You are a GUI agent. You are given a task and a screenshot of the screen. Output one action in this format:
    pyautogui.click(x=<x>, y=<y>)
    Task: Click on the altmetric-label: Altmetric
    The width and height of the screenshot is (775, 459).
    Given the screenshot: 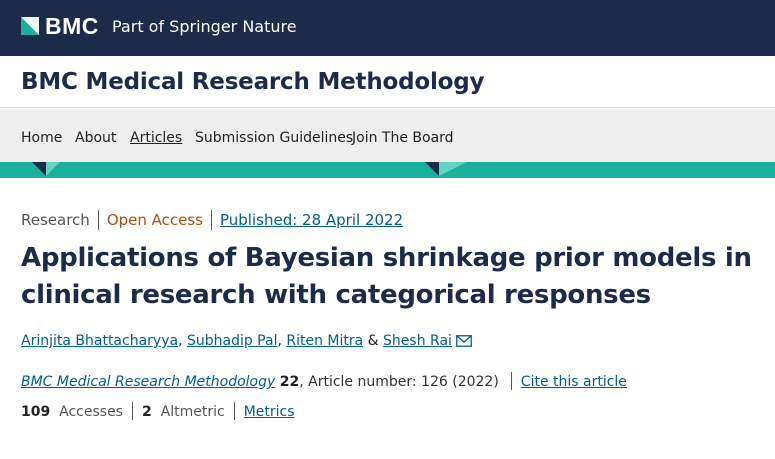 What is the action you would take?
    pyautogui.click(x=192, y=412)
    